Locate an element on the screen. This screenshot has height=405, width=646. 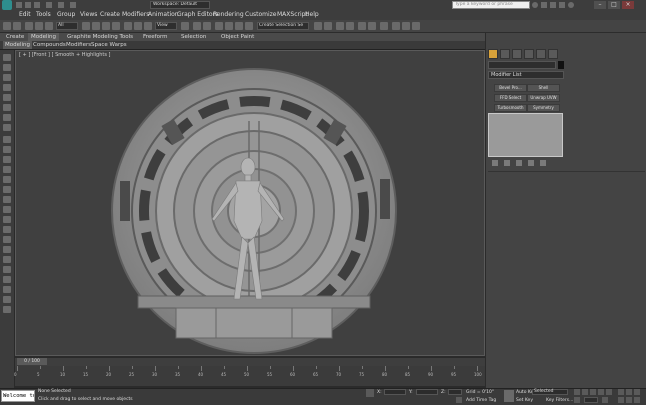
snap-toggle-icon is located at coordinates (219, 26).